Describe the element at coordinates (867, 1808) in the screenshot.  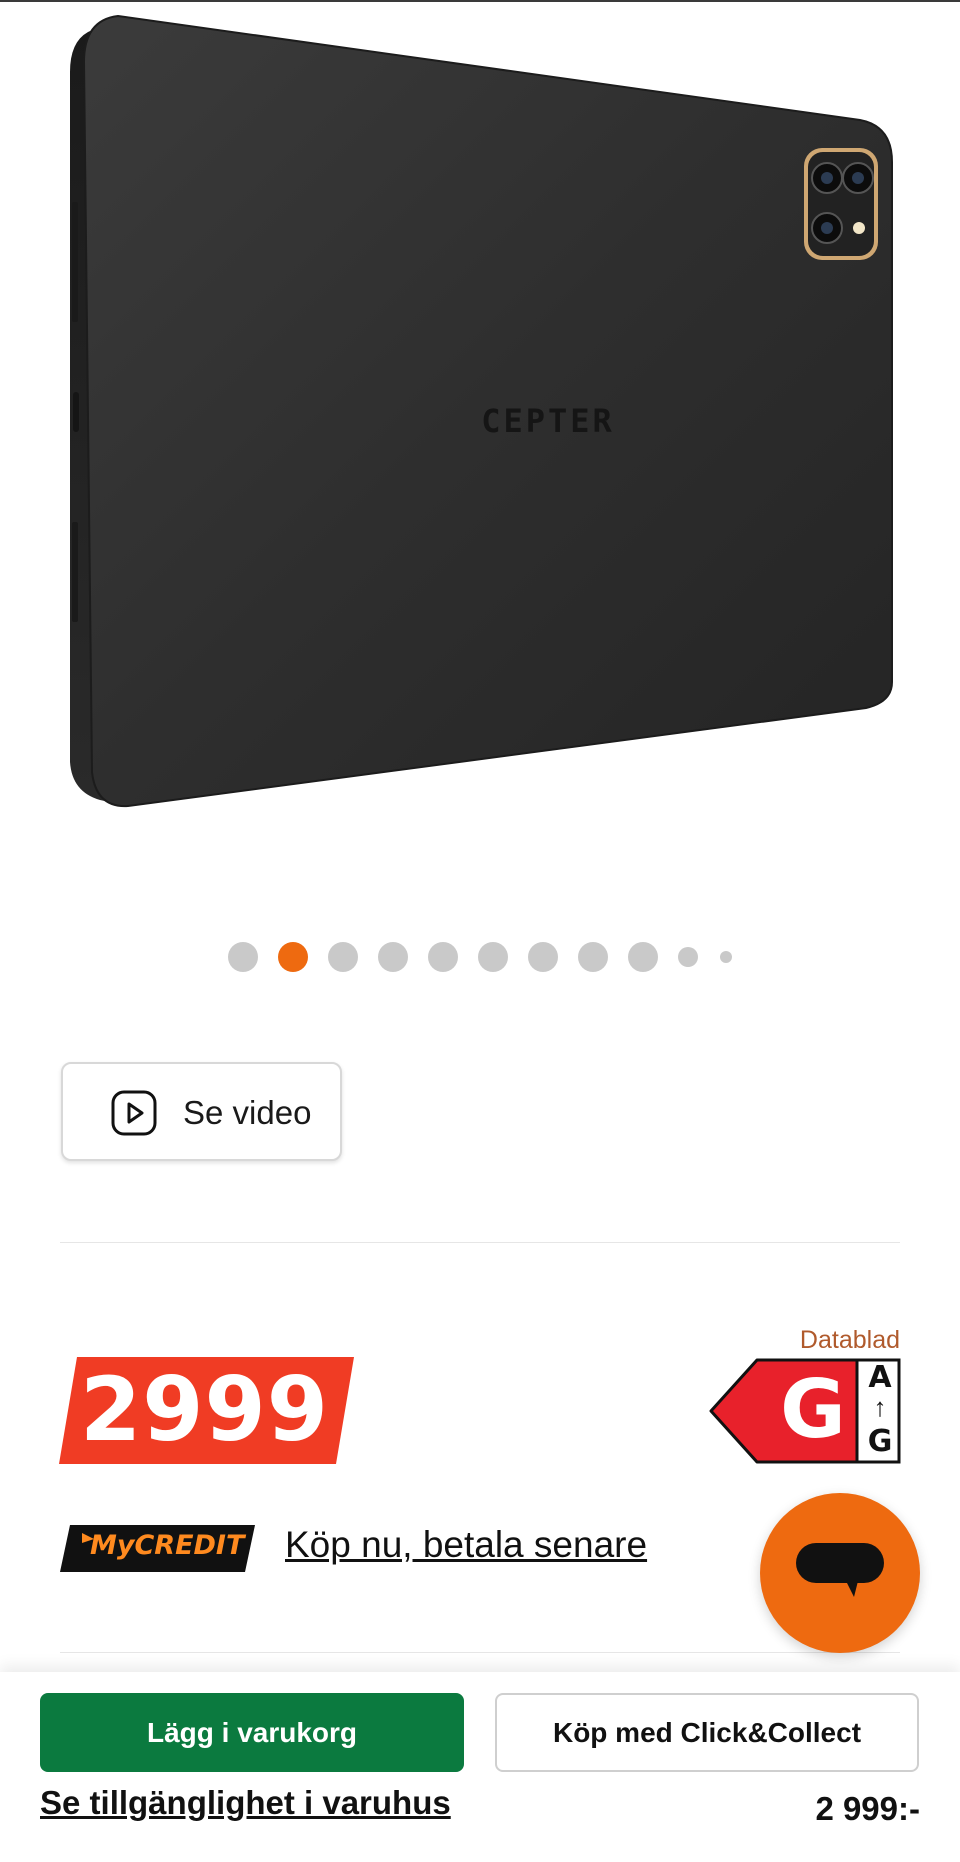
I see `sticky-price: 2 999:-` at that location.